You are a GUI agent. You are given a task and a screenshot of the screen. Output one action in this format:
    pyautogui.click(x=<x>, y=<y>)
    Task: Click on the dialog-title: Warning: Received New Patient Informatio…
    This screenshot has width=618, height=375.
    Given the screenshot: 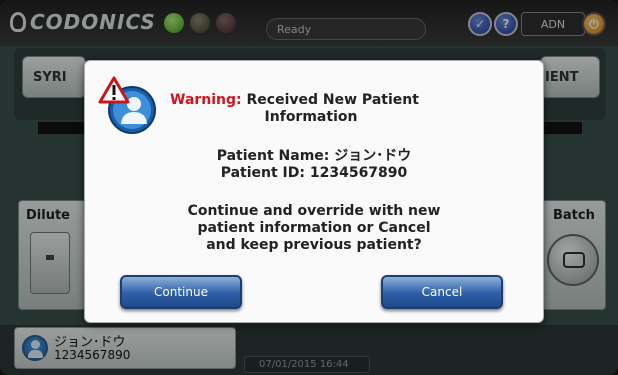 What is the action you would take?
    pyautogui.click(x=330, y=109)
    